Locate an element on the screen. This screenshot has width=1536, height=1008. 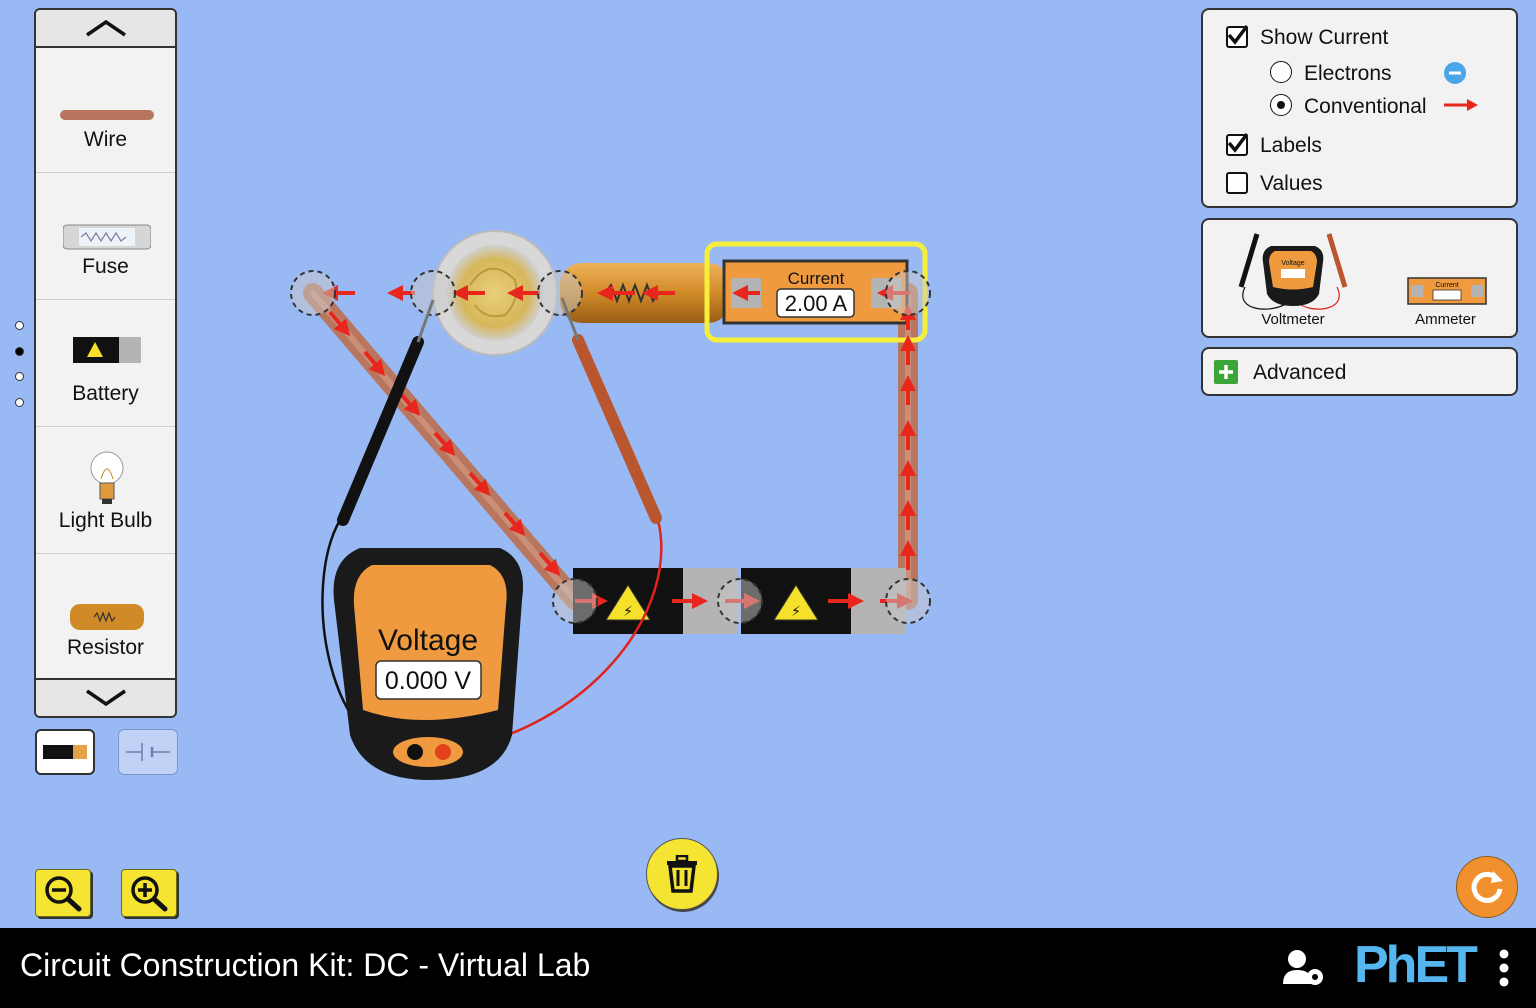
toolbox-item-resistor: Resistor is located at coordinates (105, 617).